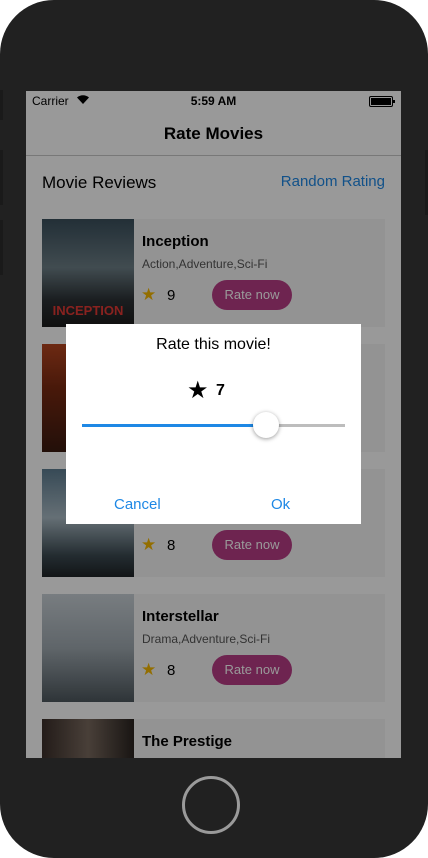 The width and height of the screenshot is (428, 858). I want to click on home-button, so click(211, 805).